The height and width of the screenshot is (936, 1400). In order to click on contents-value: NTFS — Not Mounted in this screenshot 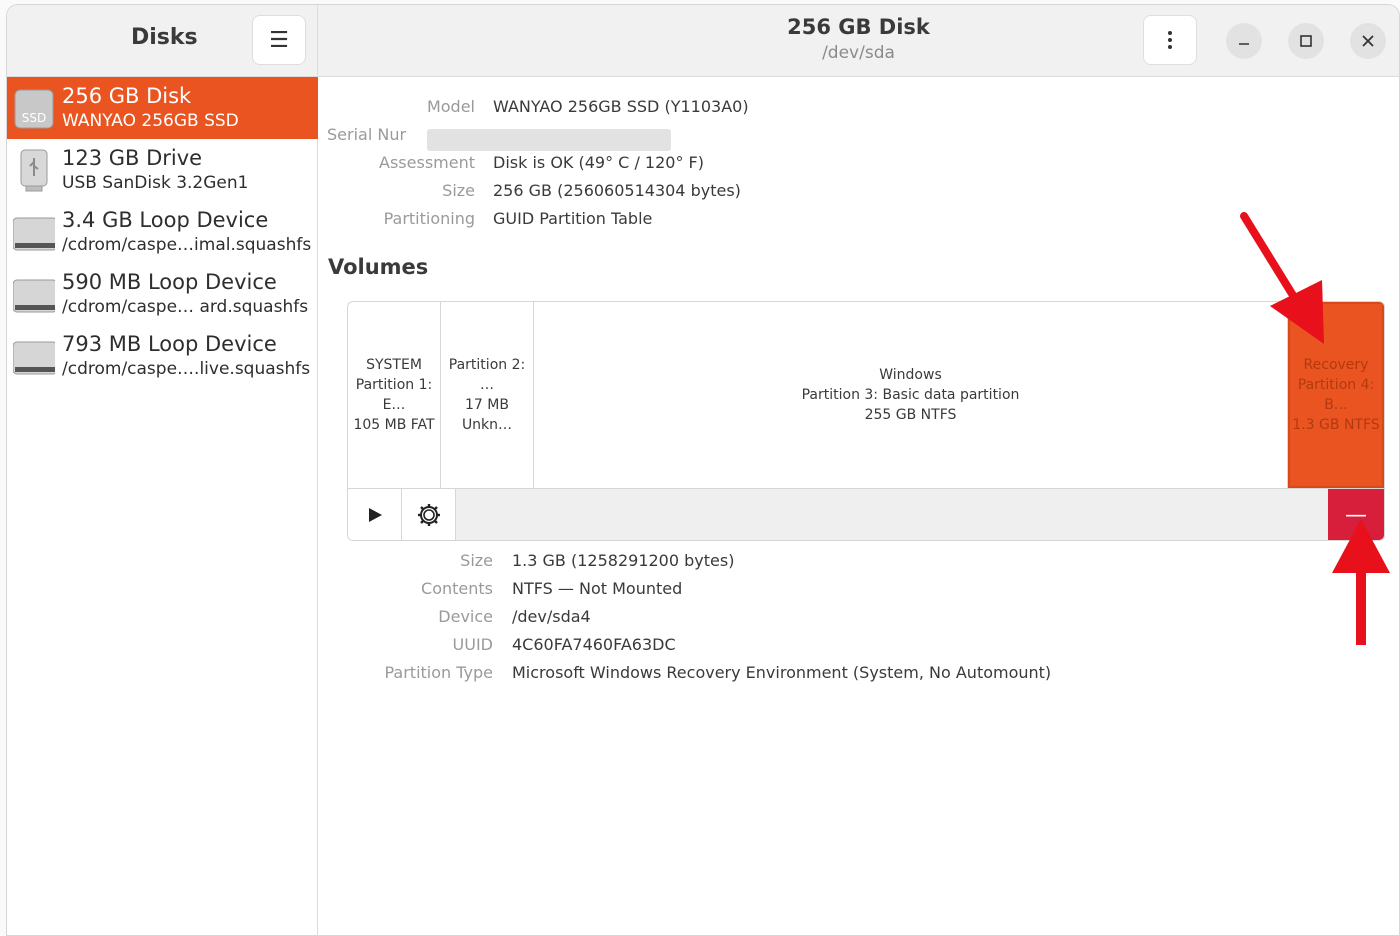, I will do `click(597, 588)`.